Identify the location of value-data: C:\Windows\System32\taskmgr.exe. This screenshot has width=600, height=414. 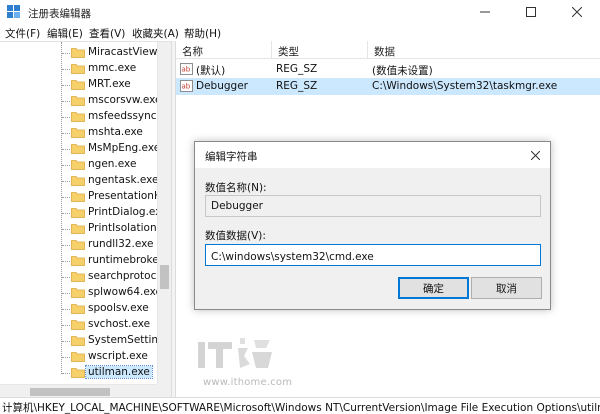
(465, 86).